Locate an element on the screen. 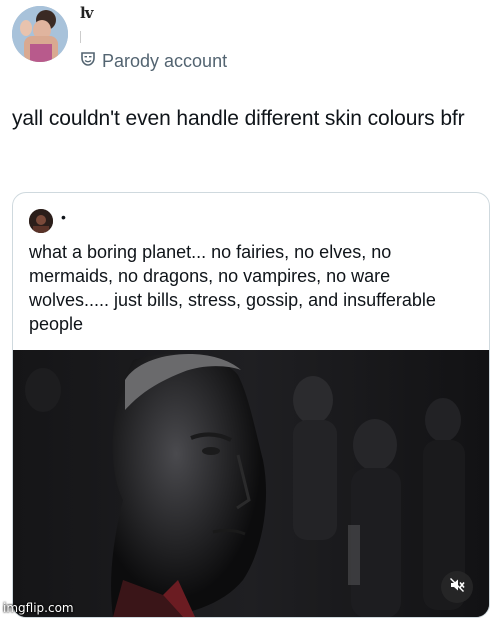 The height and width of the screenshot is (618, 500). watermark: imgflip.com is located at coordinates (38, 608).